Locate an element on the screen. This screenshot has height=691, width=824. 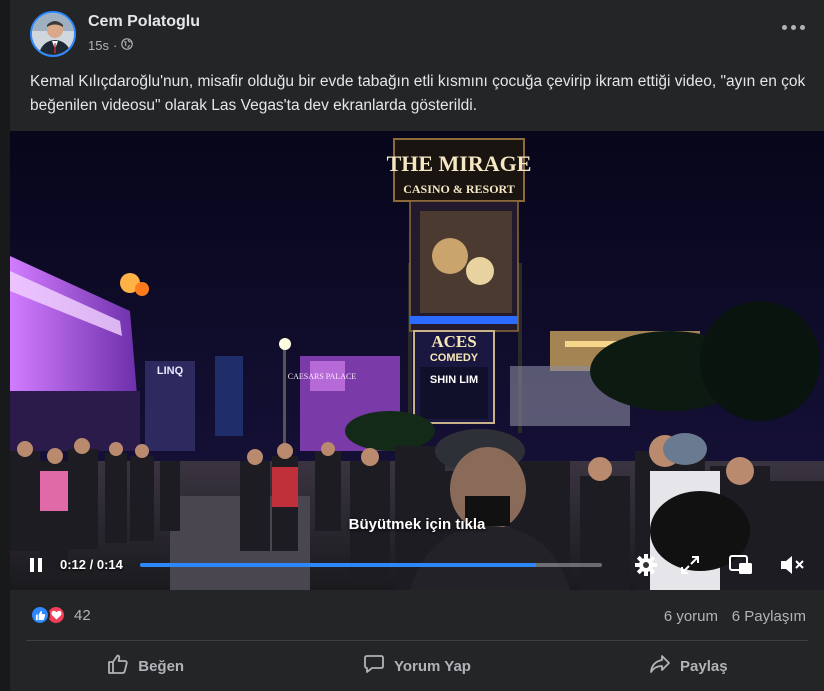
like-button: Beğen is located at coordinates (145, 666).